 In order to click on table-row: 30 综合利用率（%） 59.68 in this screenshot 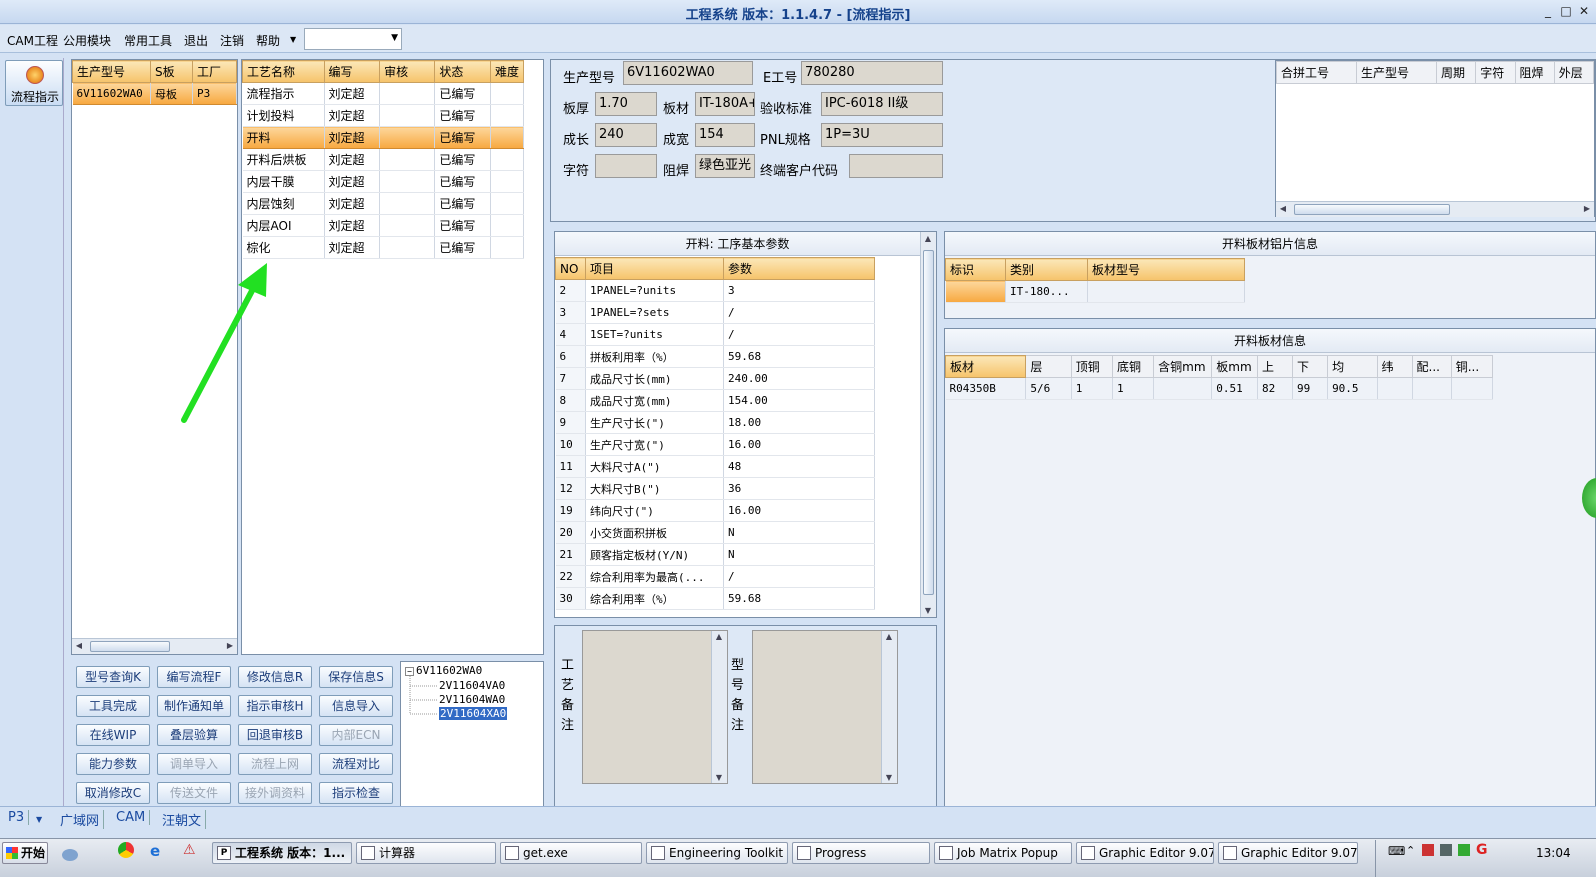, I will do `click(715, 598)`.